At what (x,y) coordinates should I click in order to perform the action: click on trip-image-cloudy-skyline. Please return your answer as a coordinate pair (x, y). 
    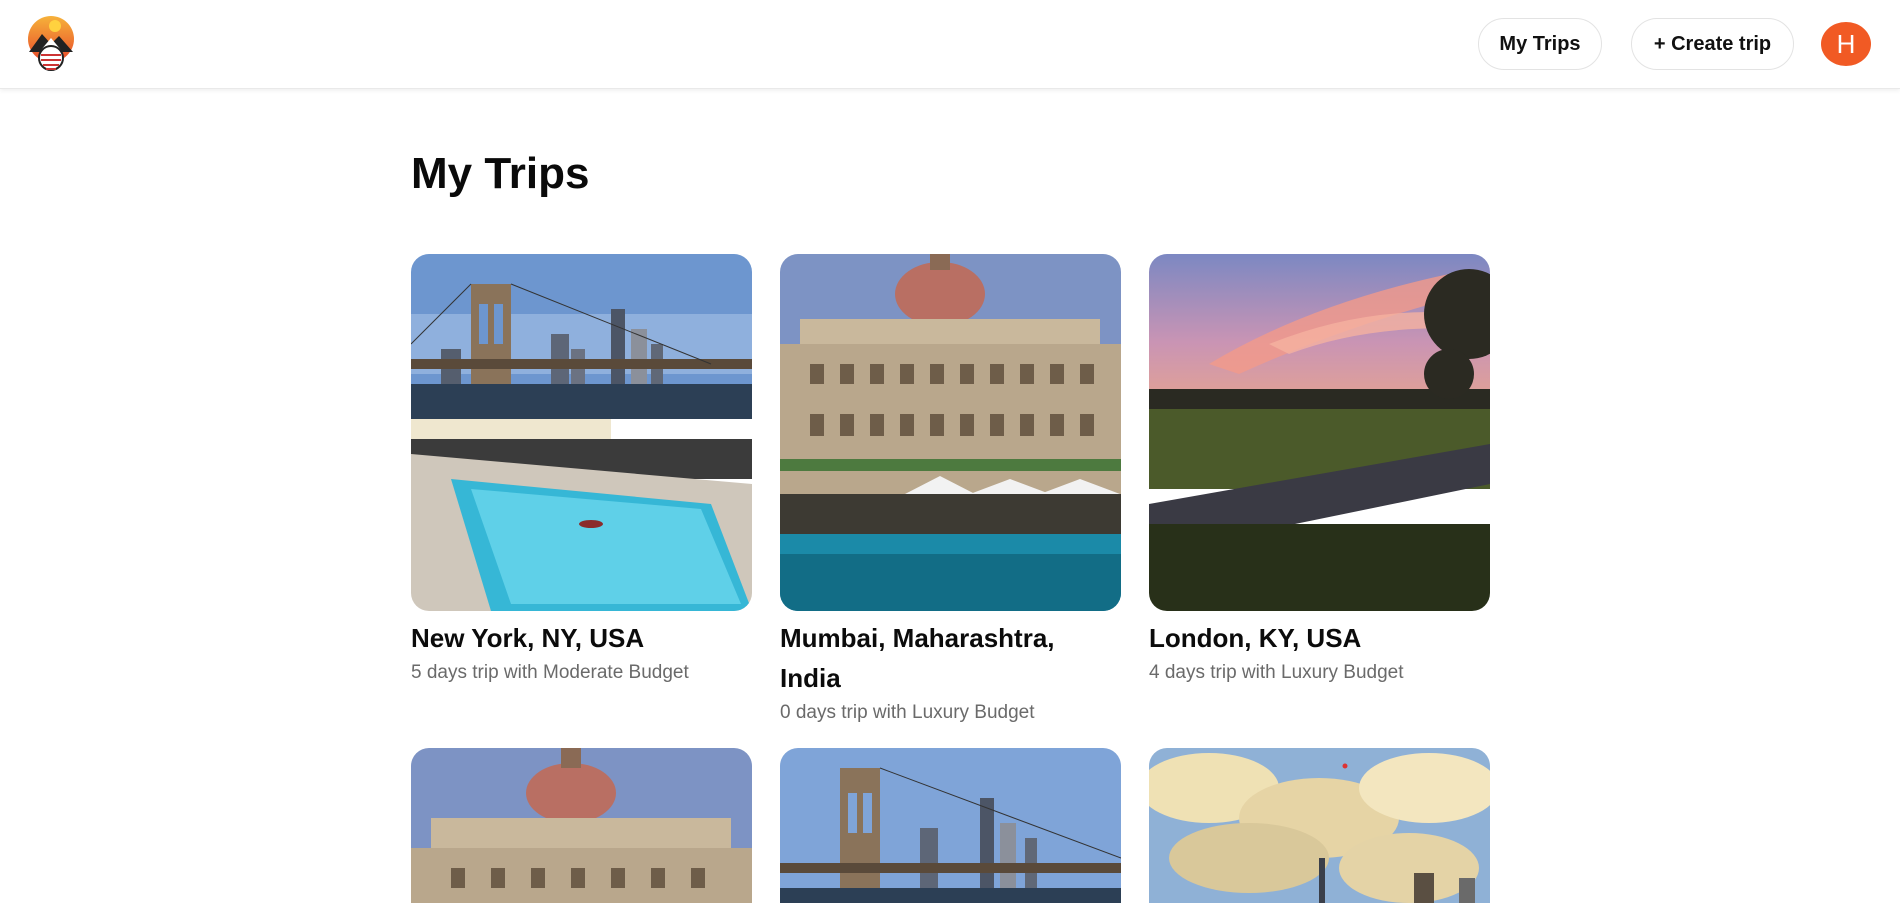
    Looking at the image, I should click on (1319, 825).